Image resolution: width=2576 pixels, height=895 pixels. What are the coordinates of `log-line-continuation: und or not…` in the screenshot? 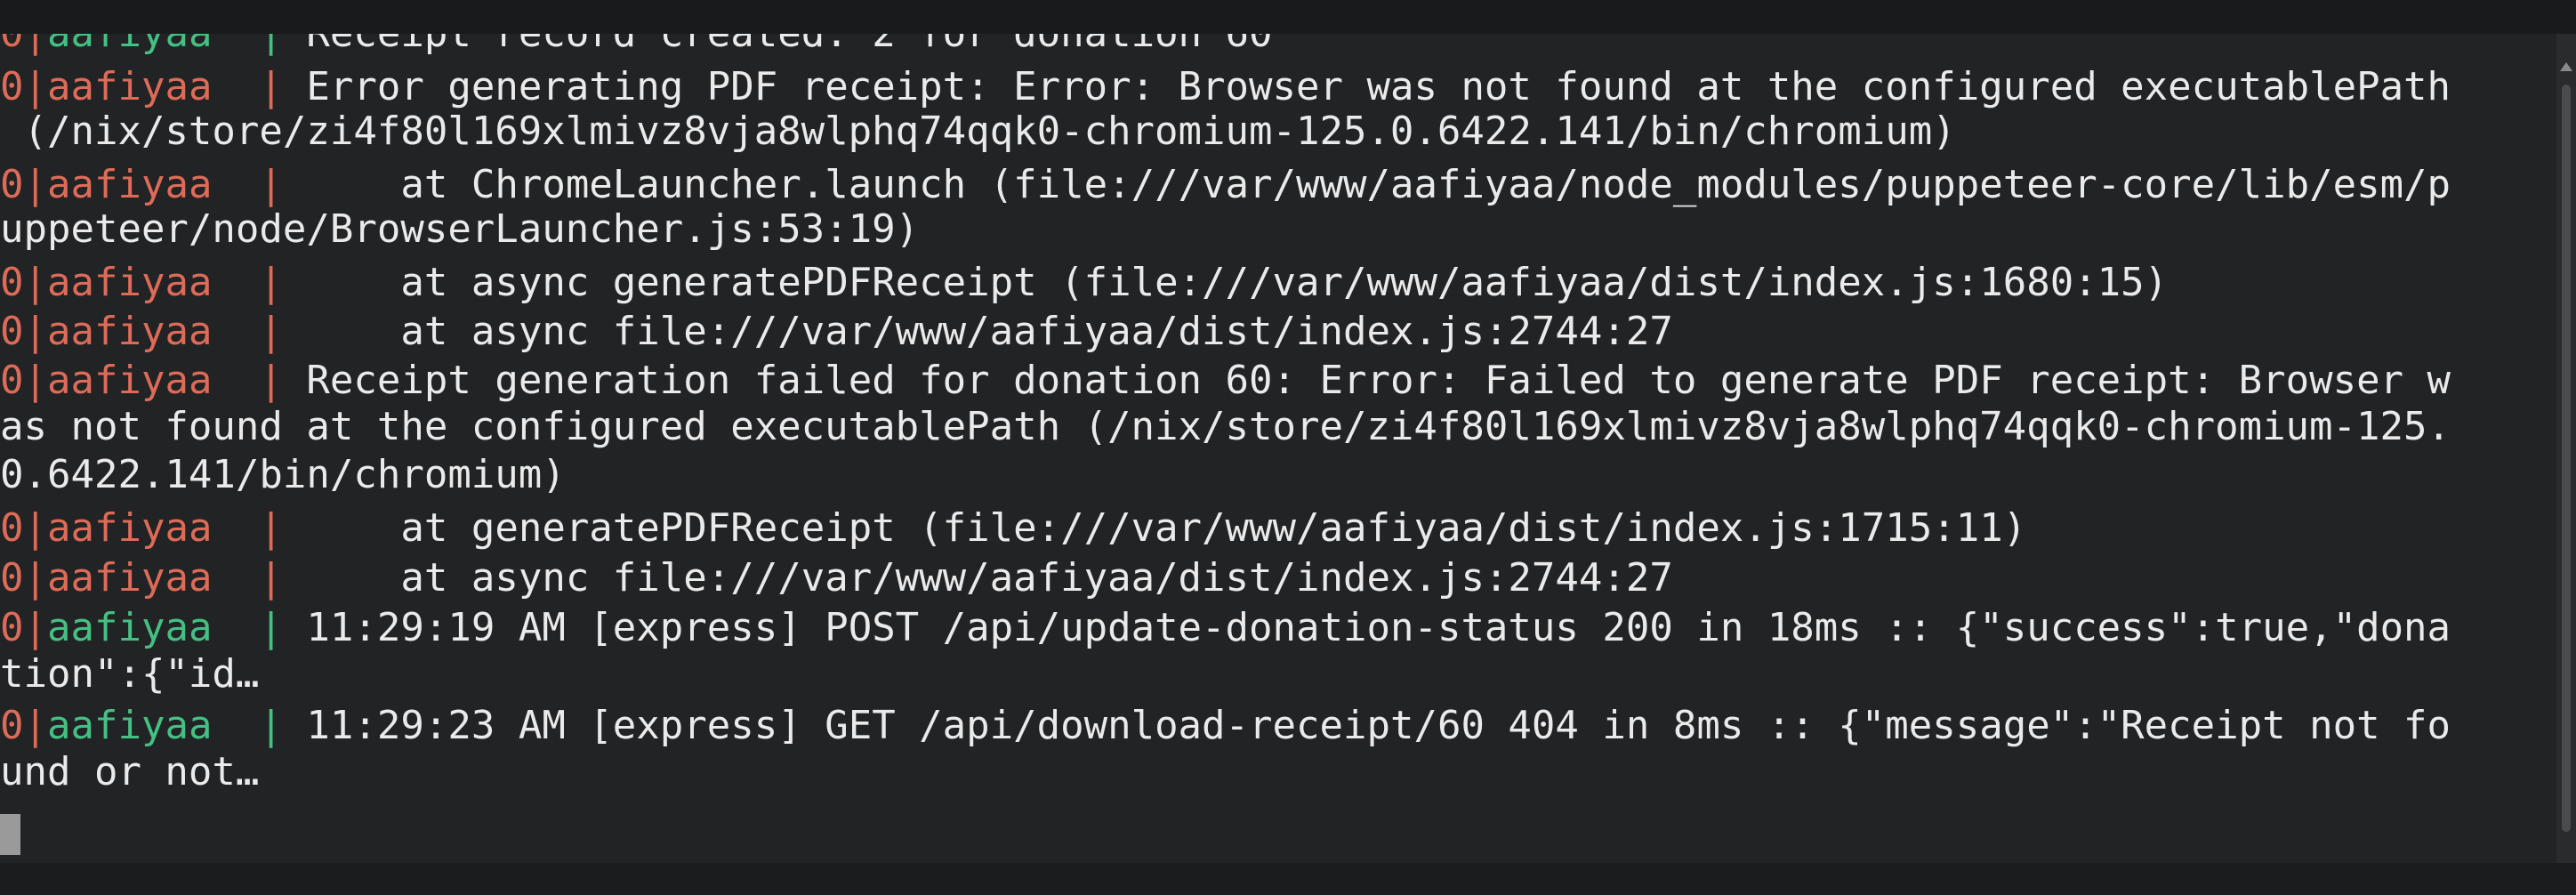 It's located at (130, 771).